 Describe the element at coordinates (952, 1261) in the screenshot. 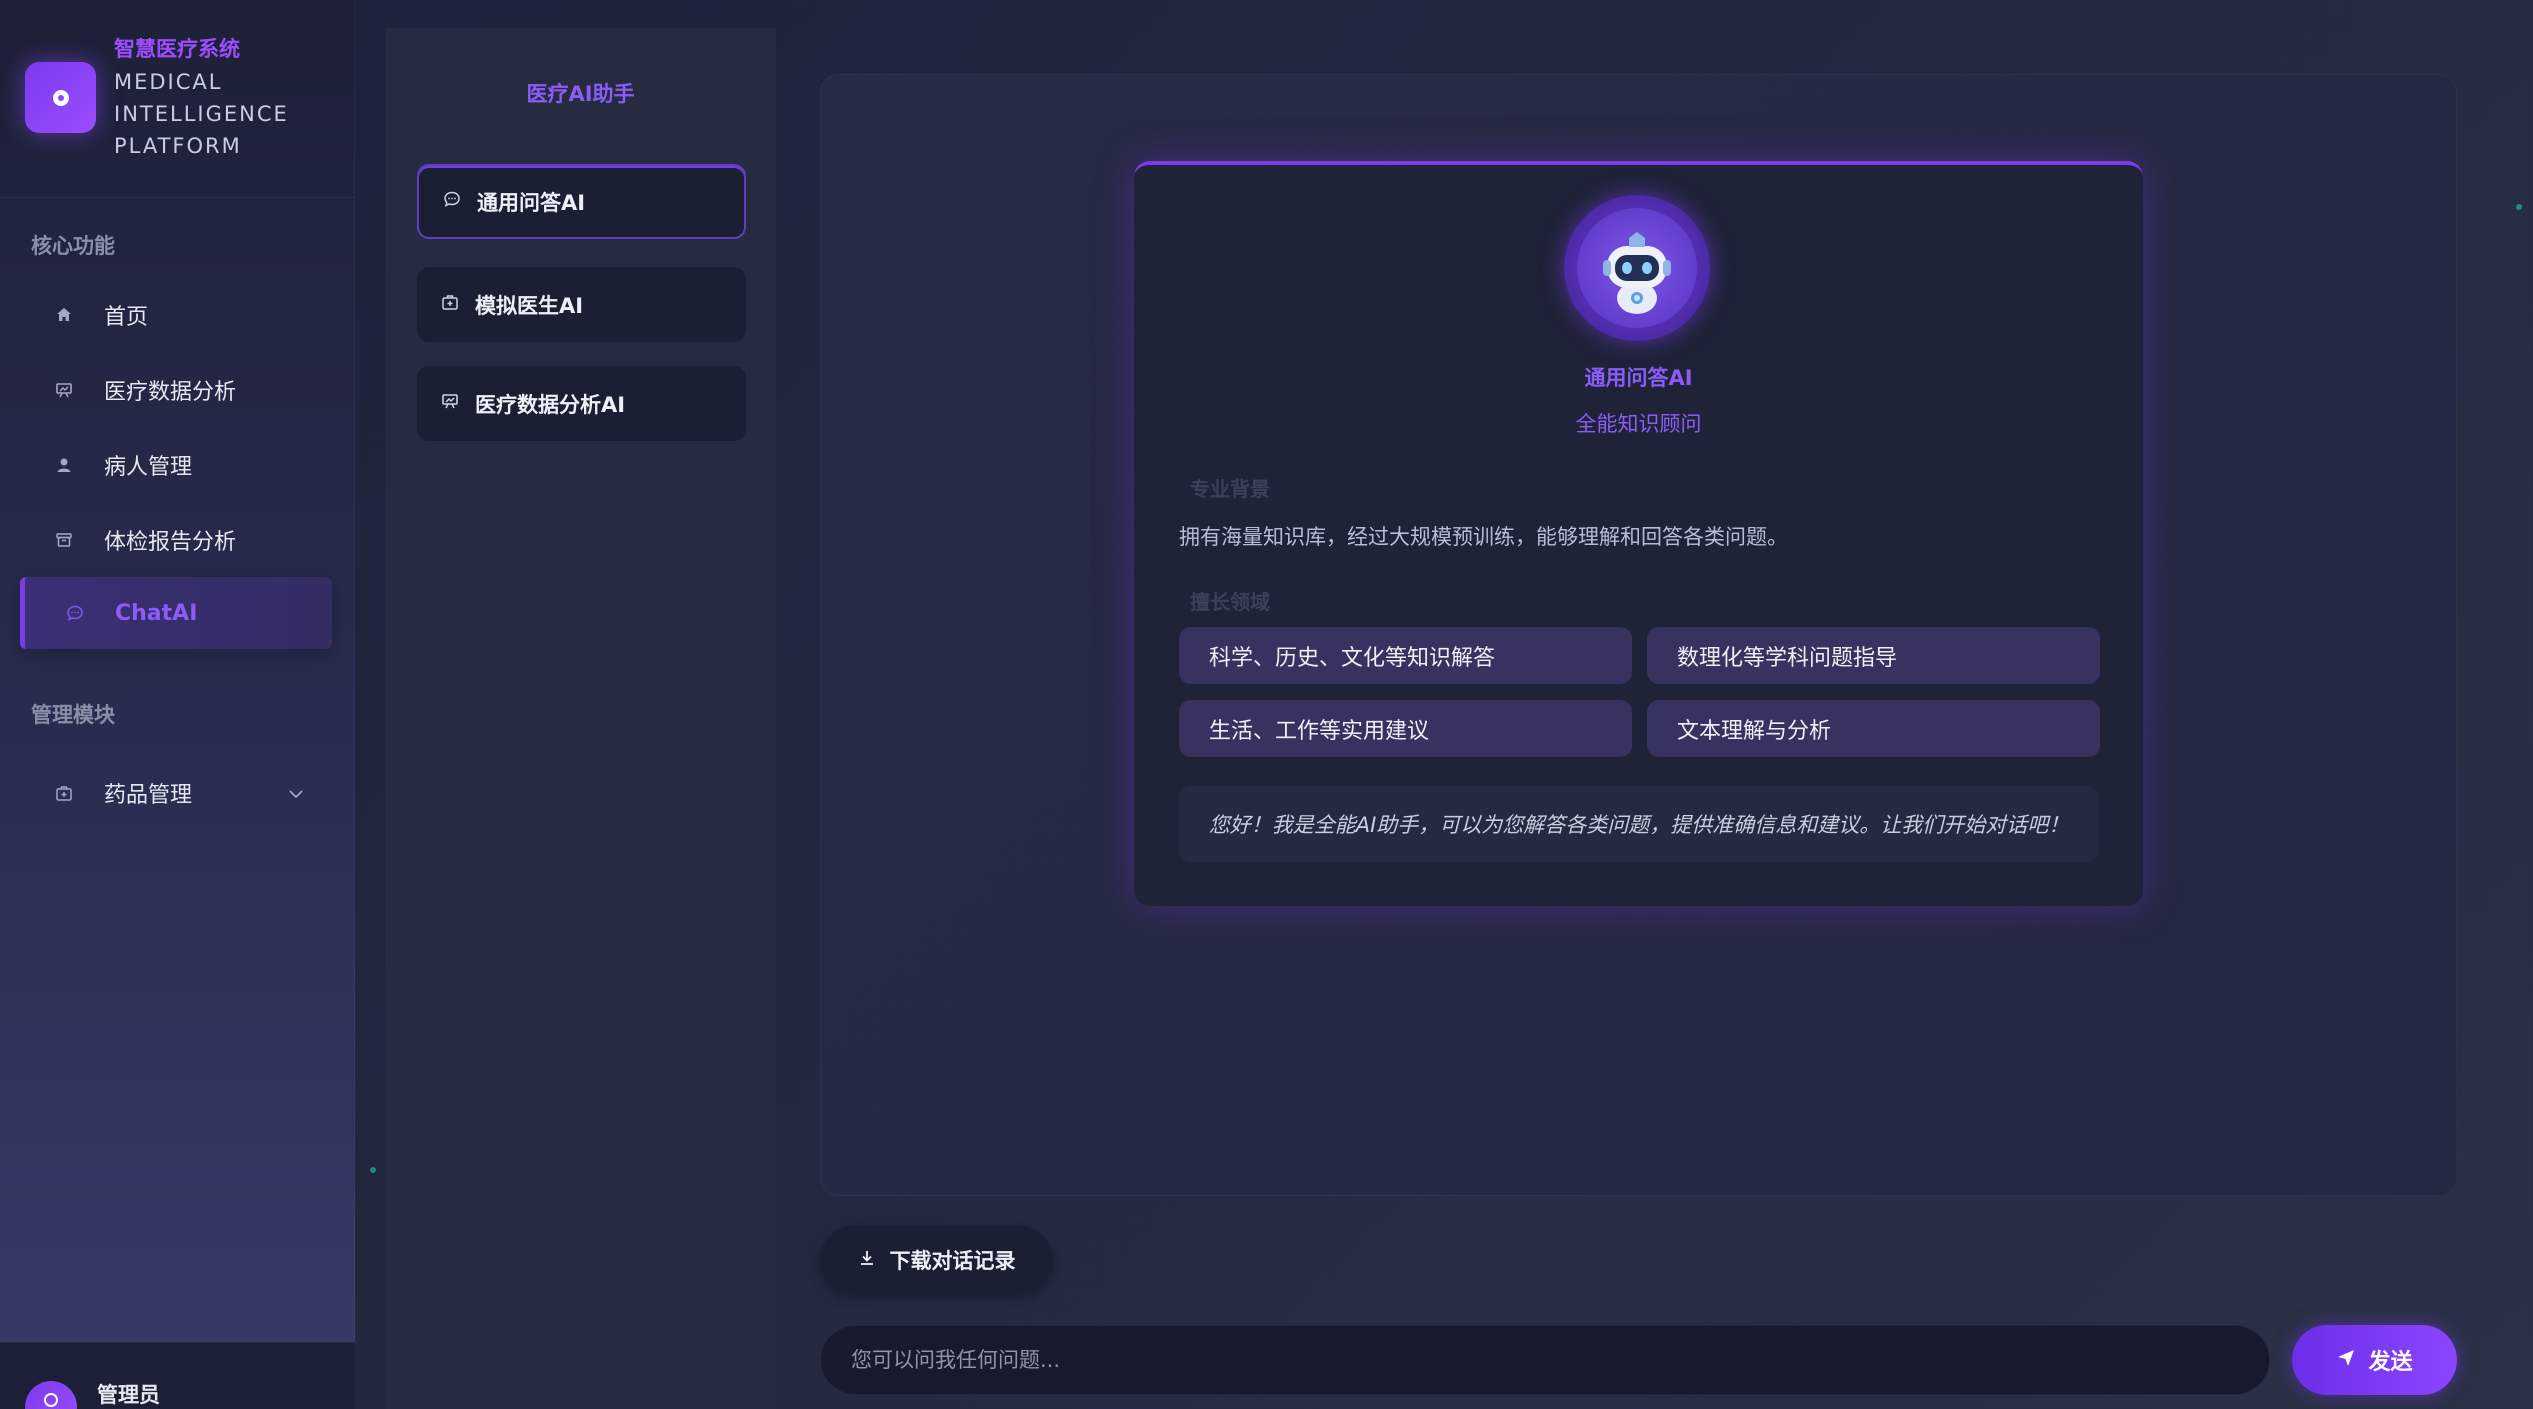

I see `download-label: 下载对话记录` at that location.